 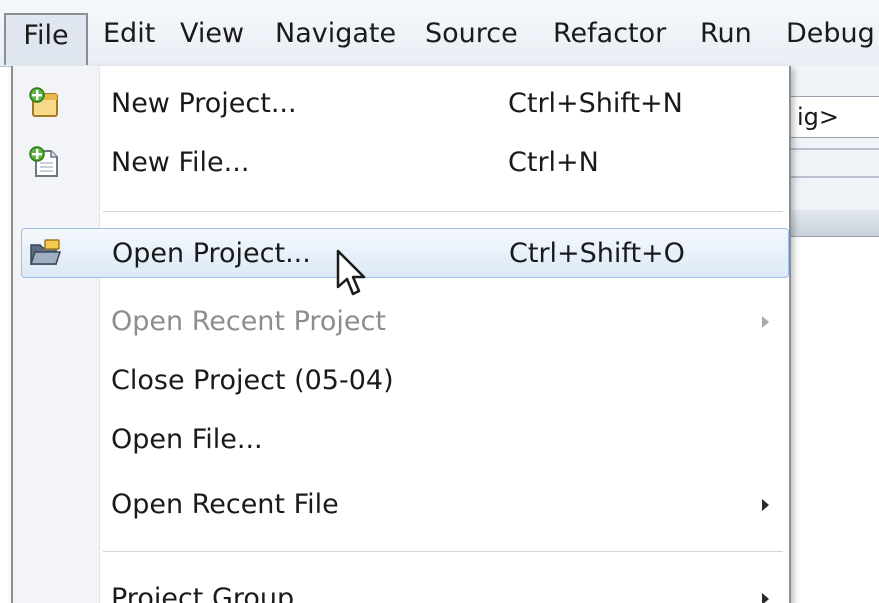 What do you see at coordinates (609, 34) in the screenshot?
I see `menu-refactor: Refactor` at bounding box center [609, 34].